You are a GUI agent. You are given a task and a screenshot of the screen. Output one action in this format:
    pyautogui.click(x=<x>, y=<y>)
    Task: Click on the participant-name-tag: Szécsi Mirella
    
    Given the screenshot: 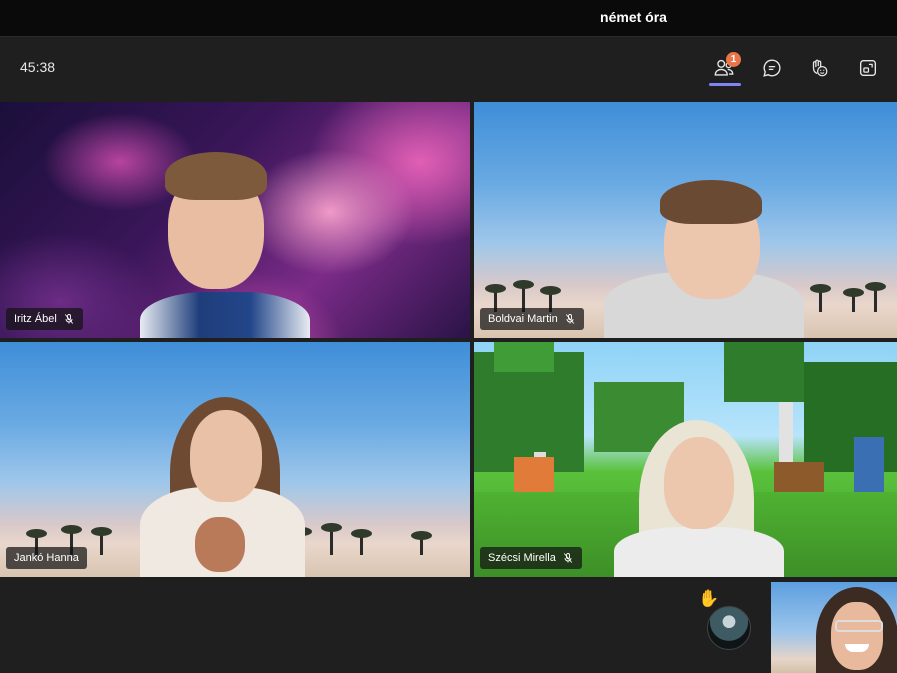 What is the action you would take?
    pyautogui.click(x=531, y=558)
    